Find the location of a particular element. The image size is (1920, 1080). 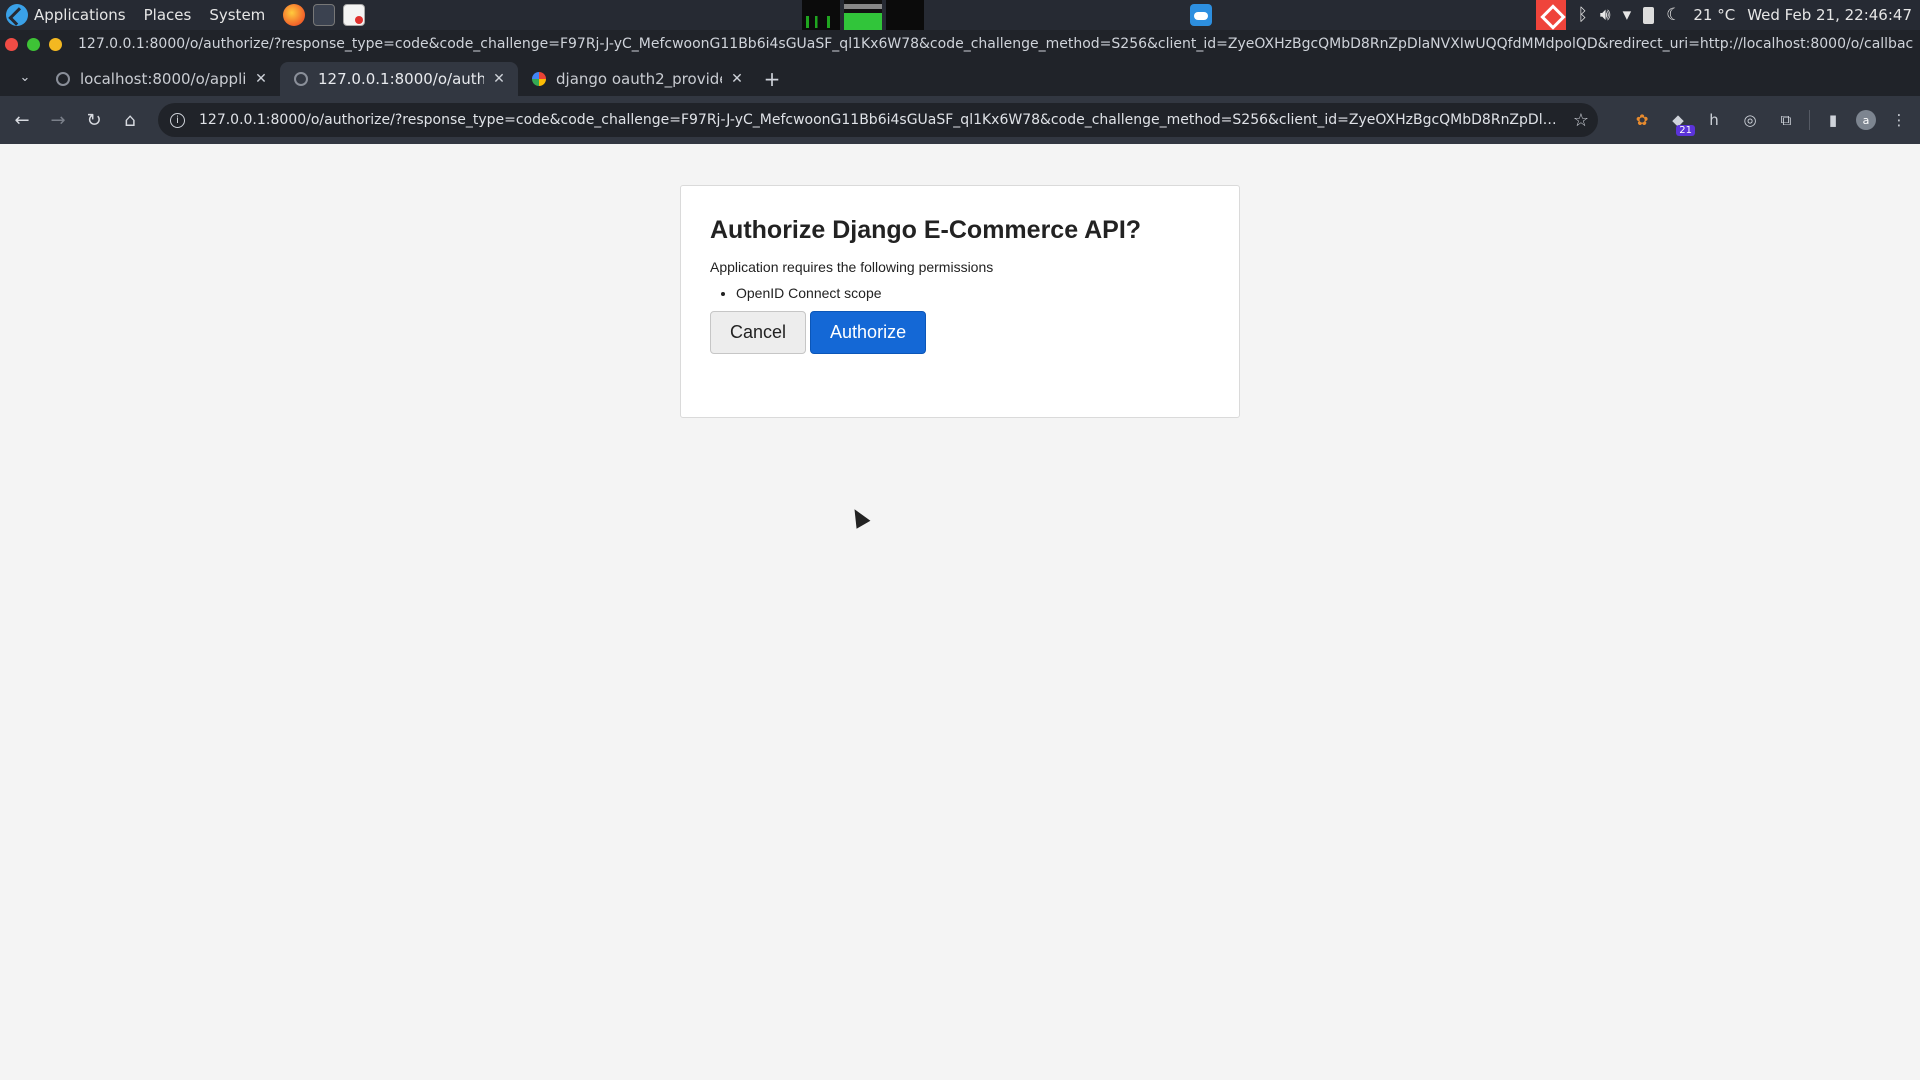

bookmark-star-icon: ☆ is located at coordinates (1581, 120).